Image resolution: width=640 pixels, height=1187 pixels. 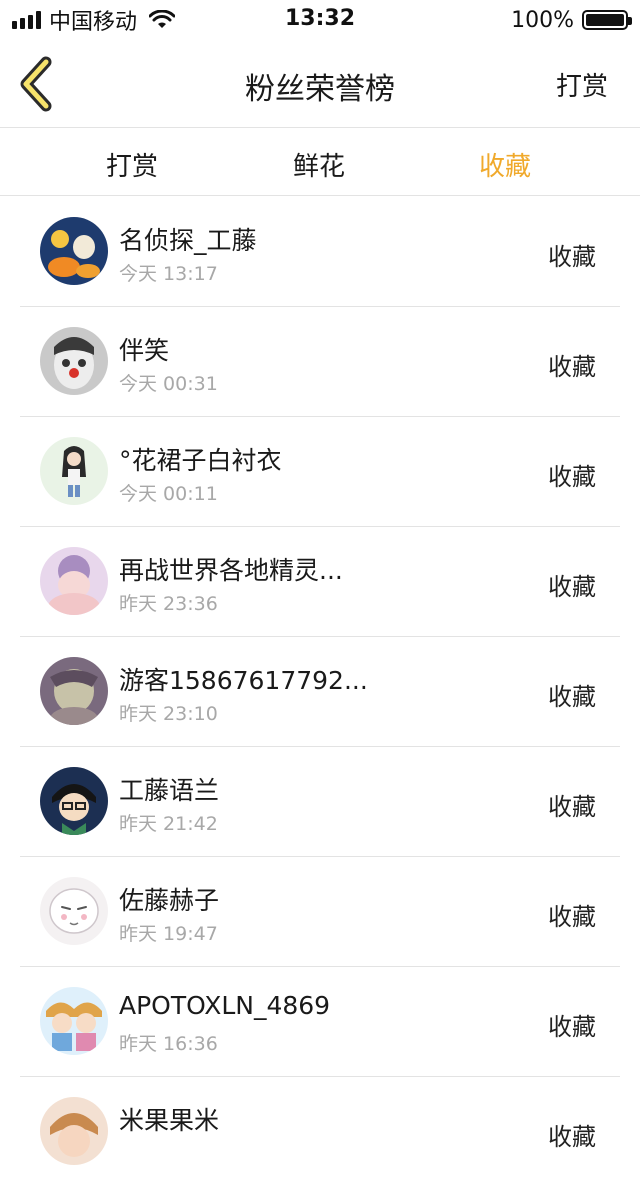 What do you see at coordinates (225, 1005) in the screenshot?
I see `fan-name: APOTOXLN_4869` at bounding box center [225, 1005].